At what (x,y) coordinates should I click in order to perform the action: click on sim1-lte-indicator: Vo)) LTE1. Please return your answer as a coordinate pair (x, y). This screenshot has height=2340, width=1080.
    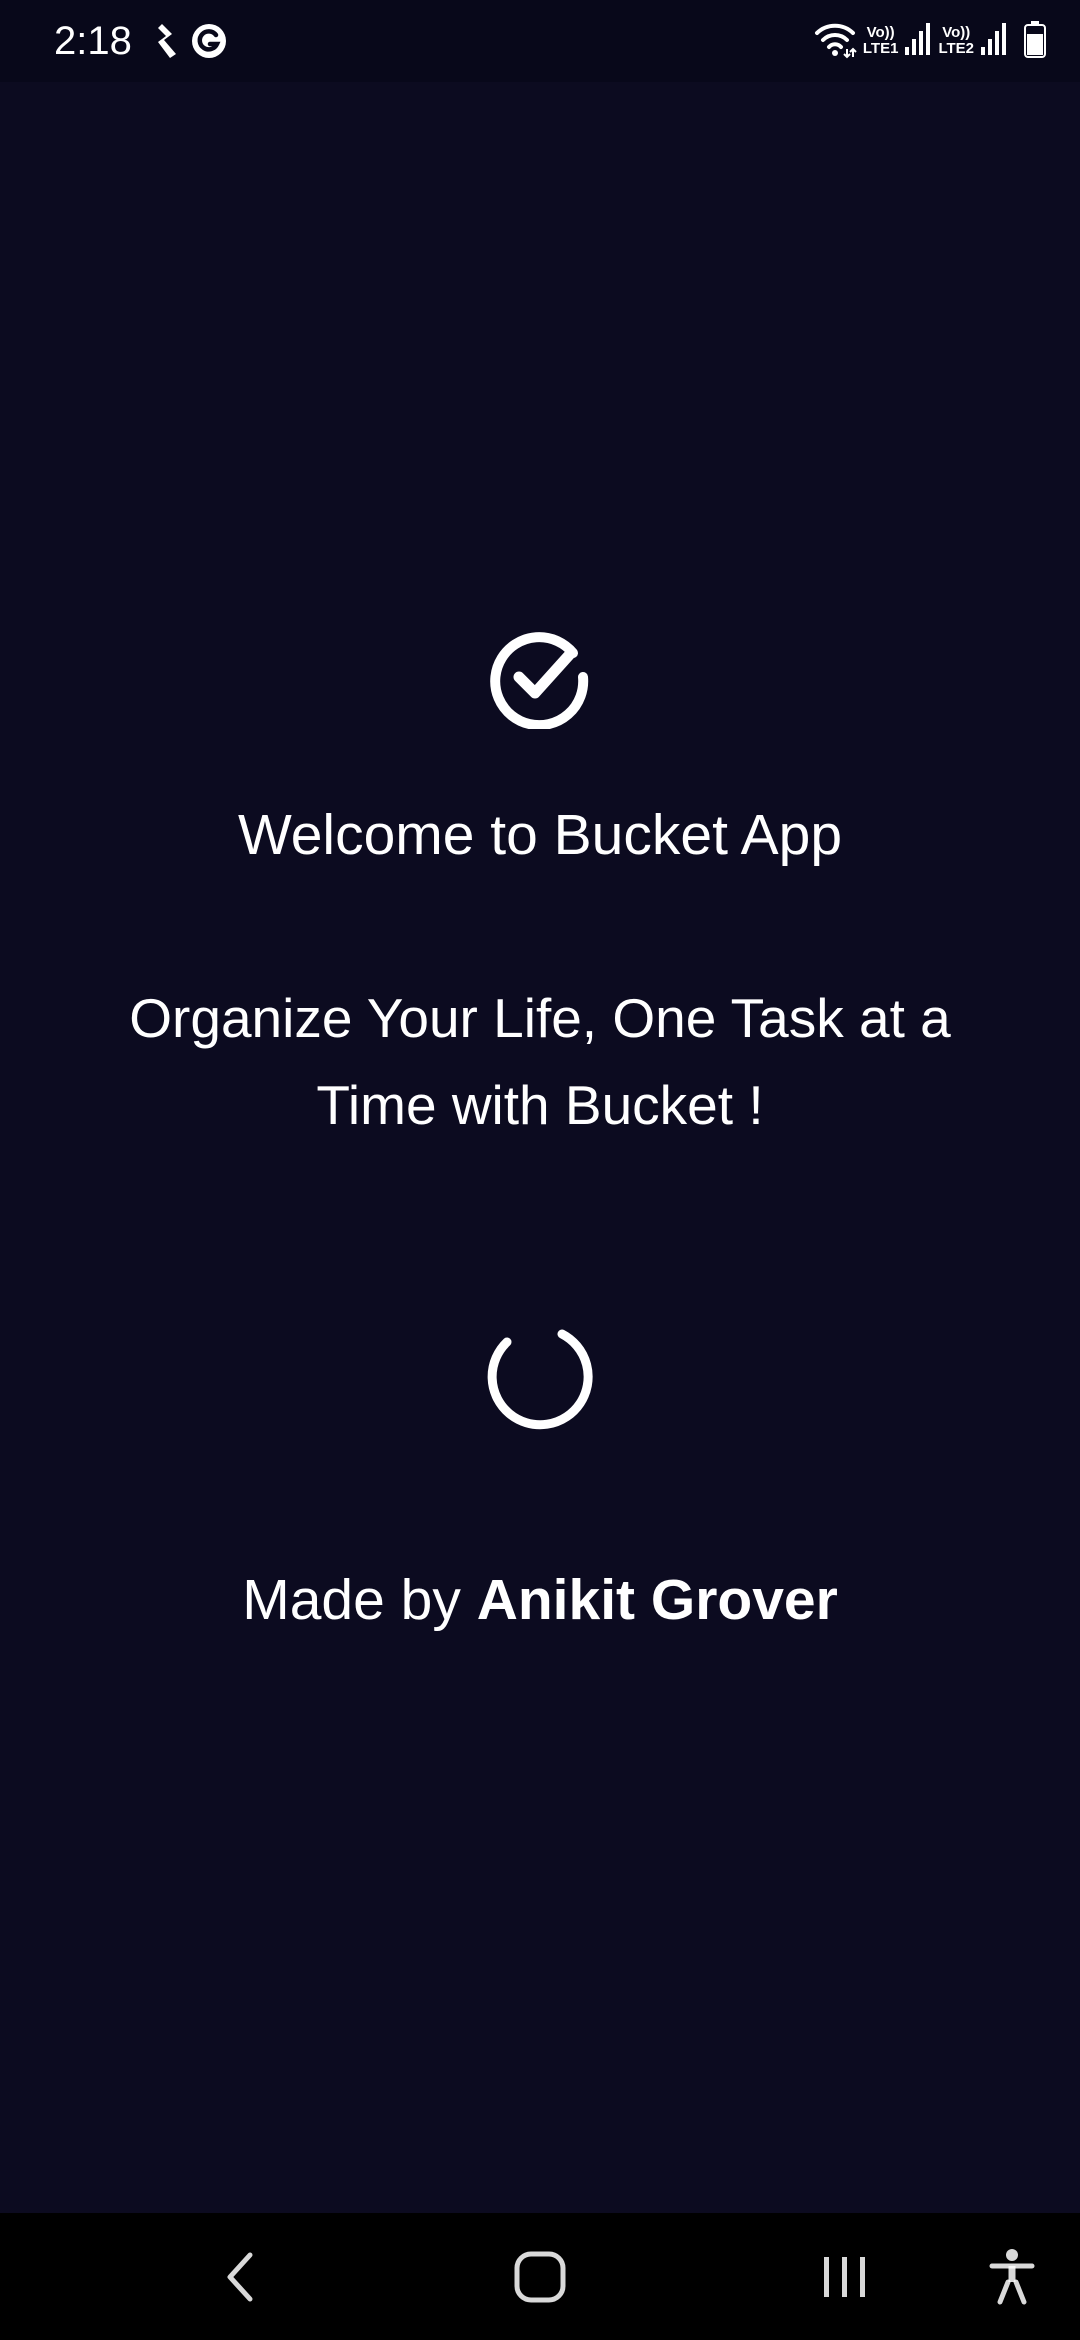
    Looking at the image, I should click on (880, 40).